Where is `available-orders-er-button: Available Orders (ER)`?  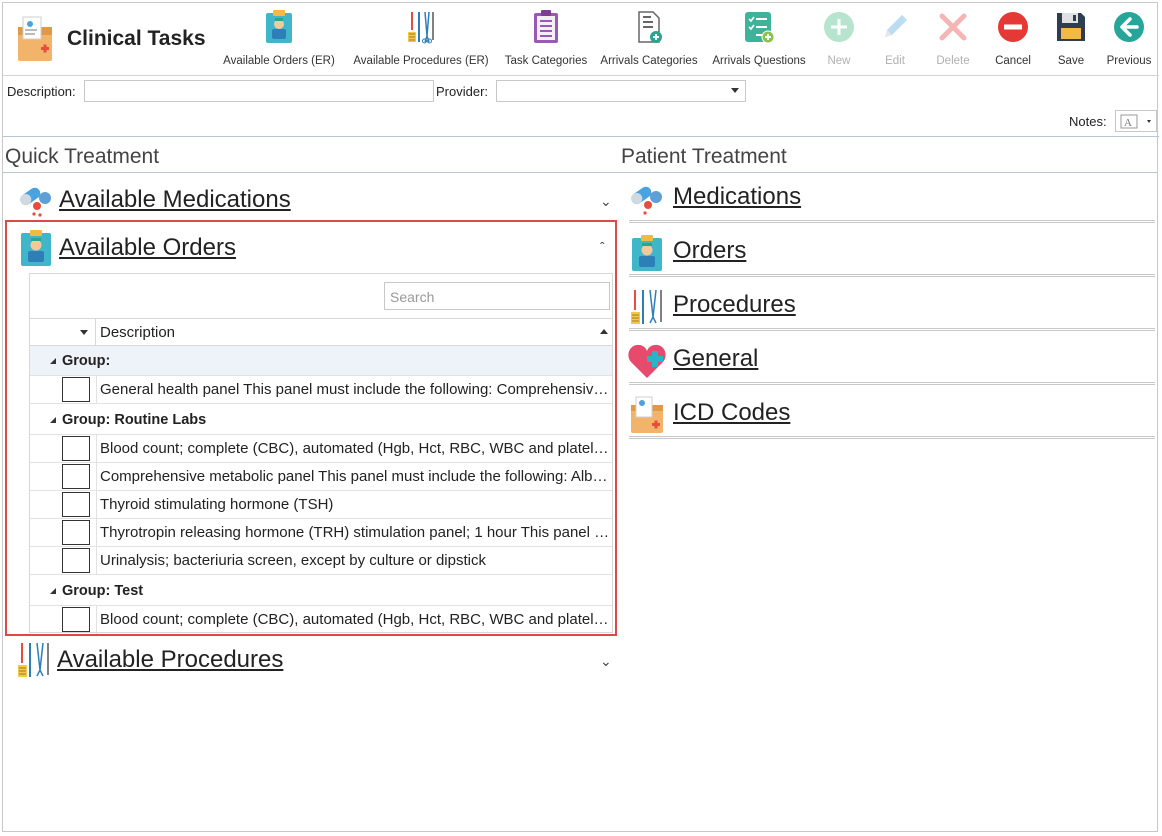 available-orders-er-button: Available Orders (ER) is located at coordinates (279, 38).